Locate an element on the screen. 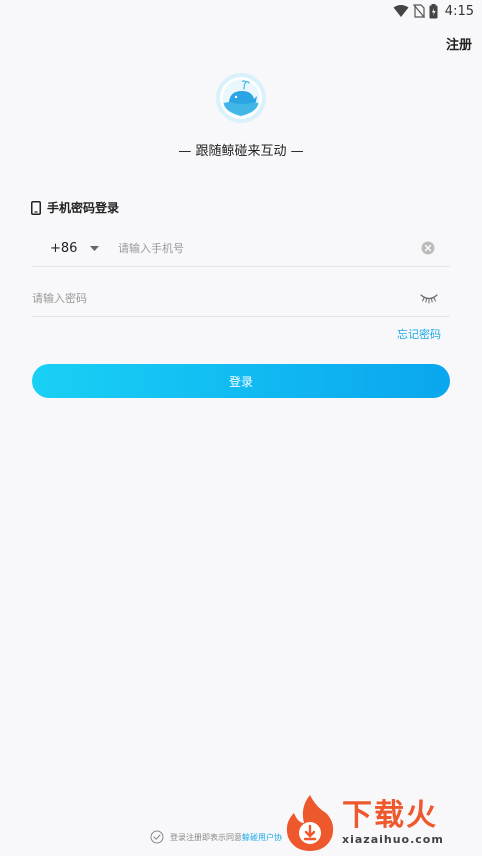 This screenshot has width=482, height=856. slogan: — 跟随鲸碰来互动 — is located at coordinates (241, 149).